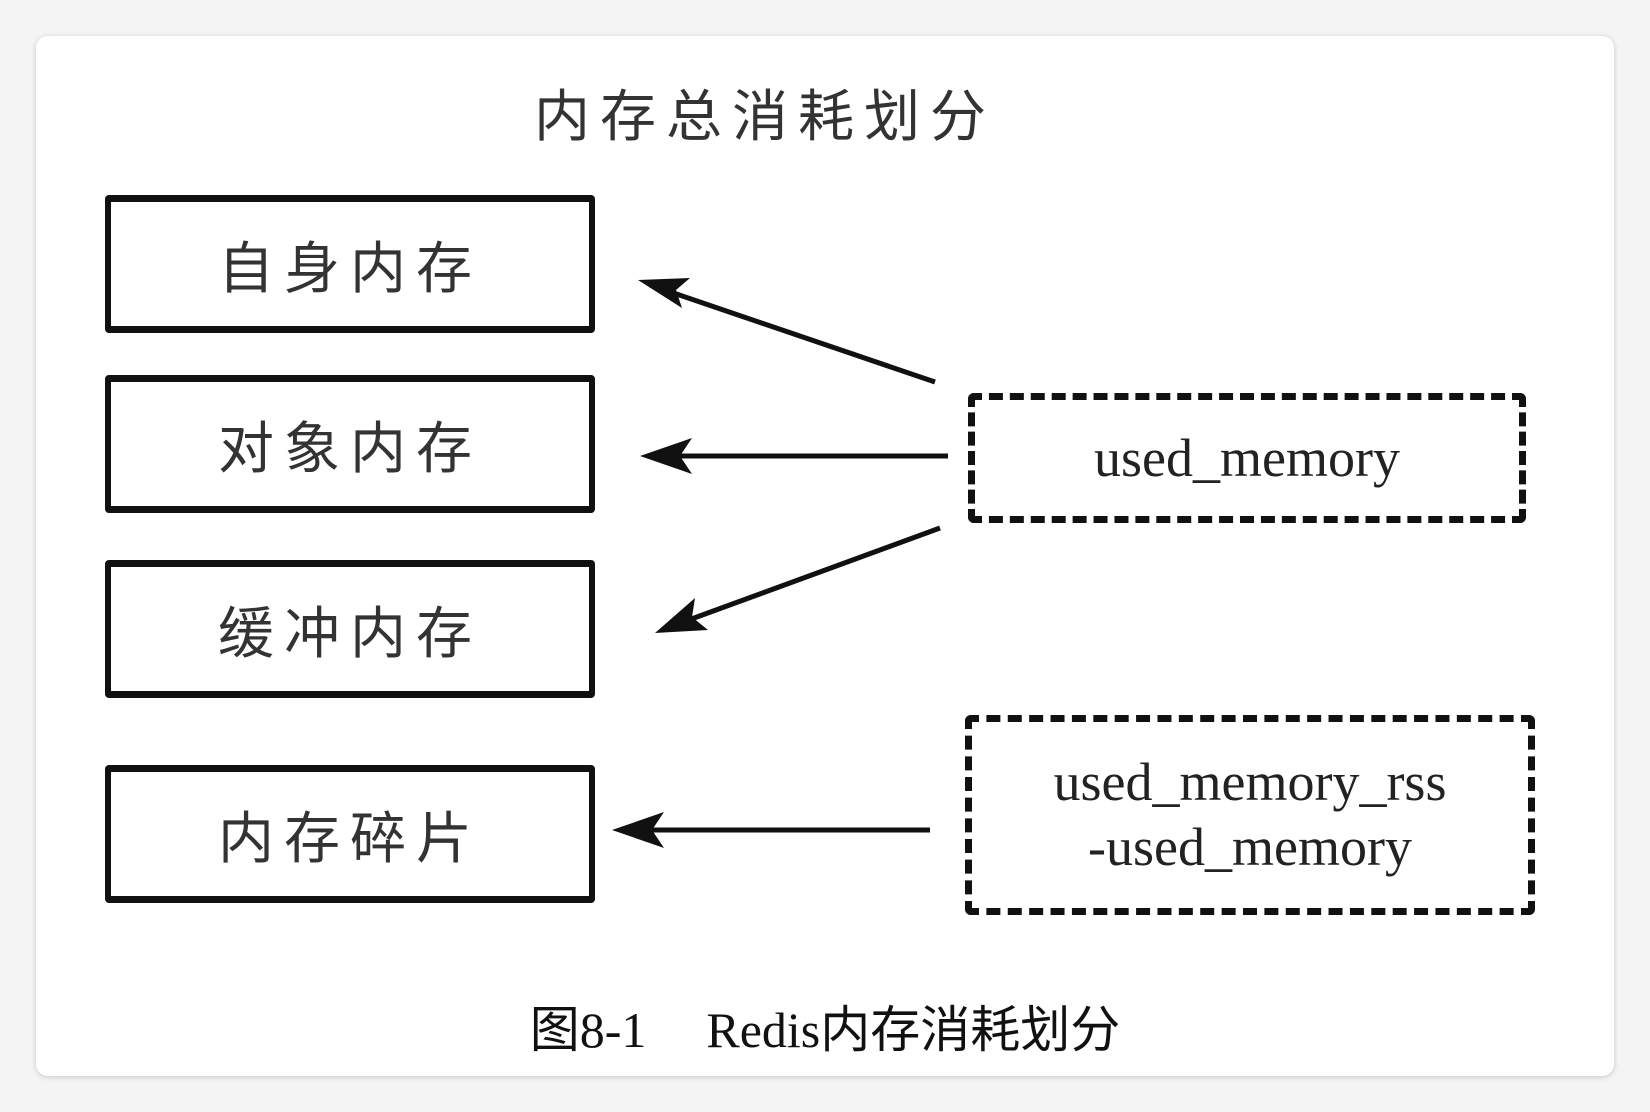 This screenshot has width=1650, height=1112. Describe the element at coordinates (794, 456) in the screenshot. I see `arrow-used-memory-to-object` at that location.